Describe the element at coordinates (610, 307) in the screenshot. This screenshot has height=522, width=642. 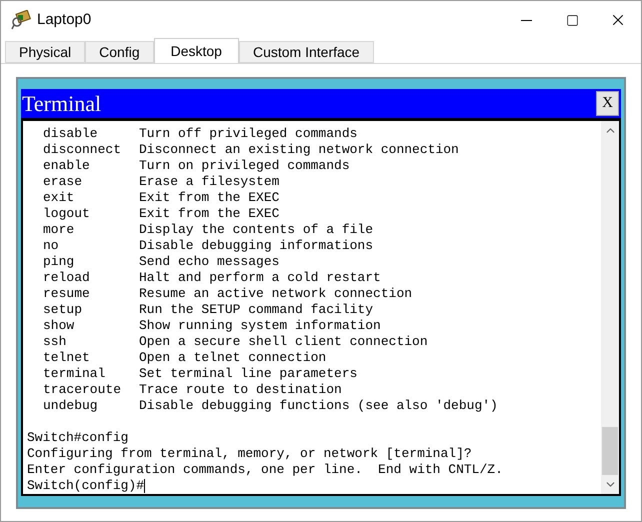
I see `scrollbar` at that location.